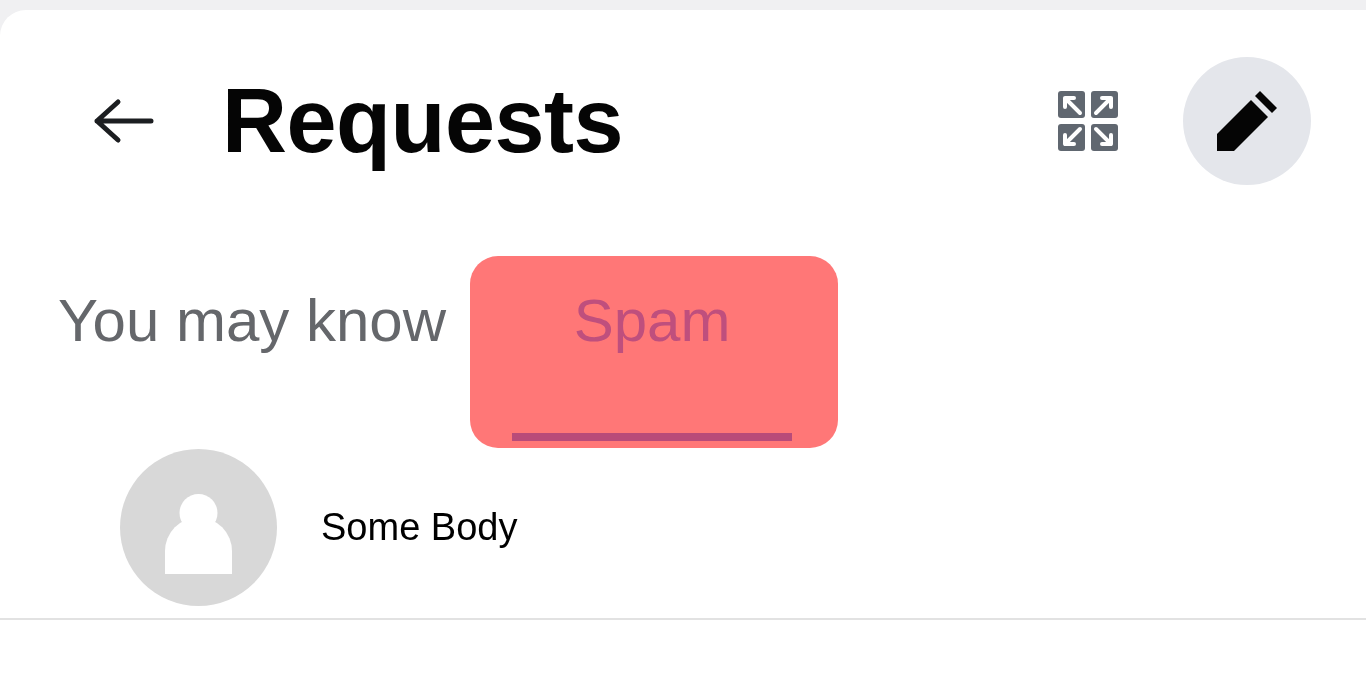 The image size is (1366, 679). What do you see at coordinates (1088, 120) in the screenshot?
I see `expand-icon` at bounding box center [1088, 120].